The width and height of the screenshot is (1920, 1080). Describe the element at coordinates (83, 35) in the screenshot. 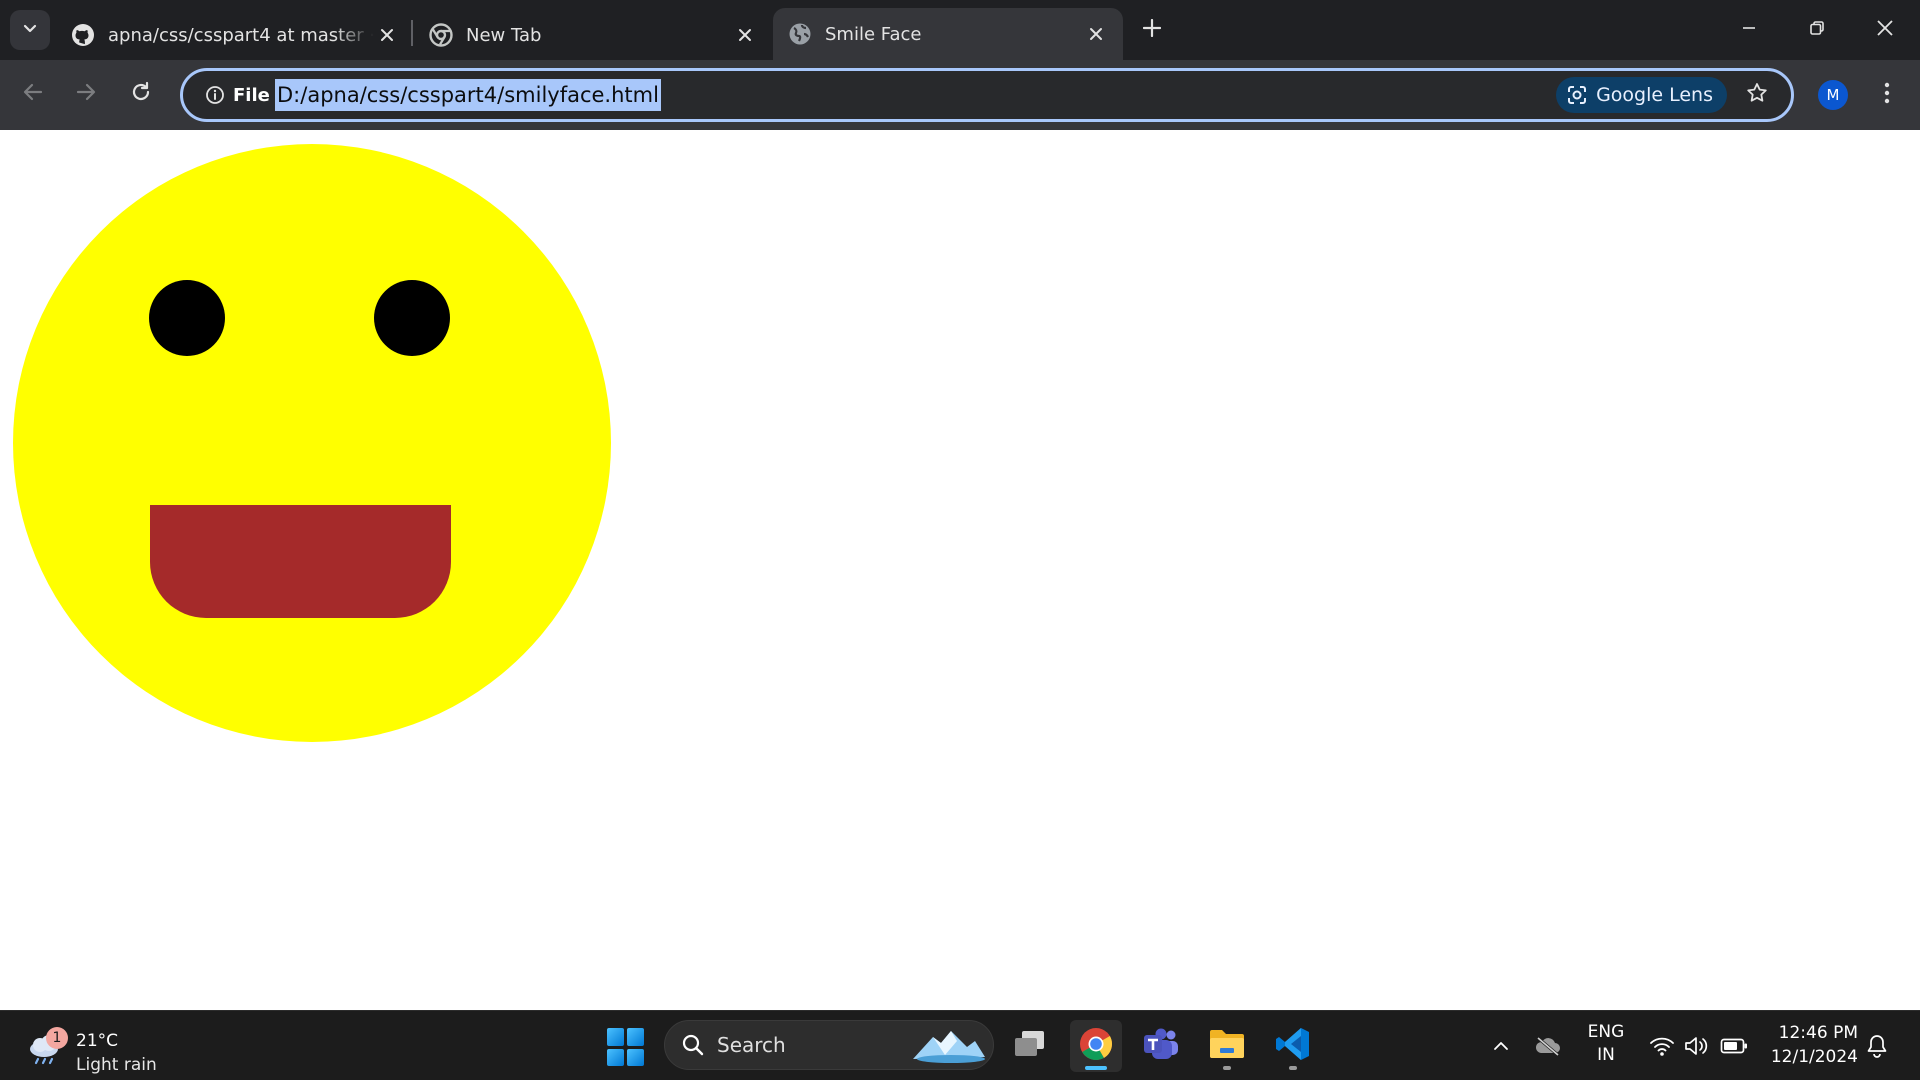

I see `github-icon` at that location.